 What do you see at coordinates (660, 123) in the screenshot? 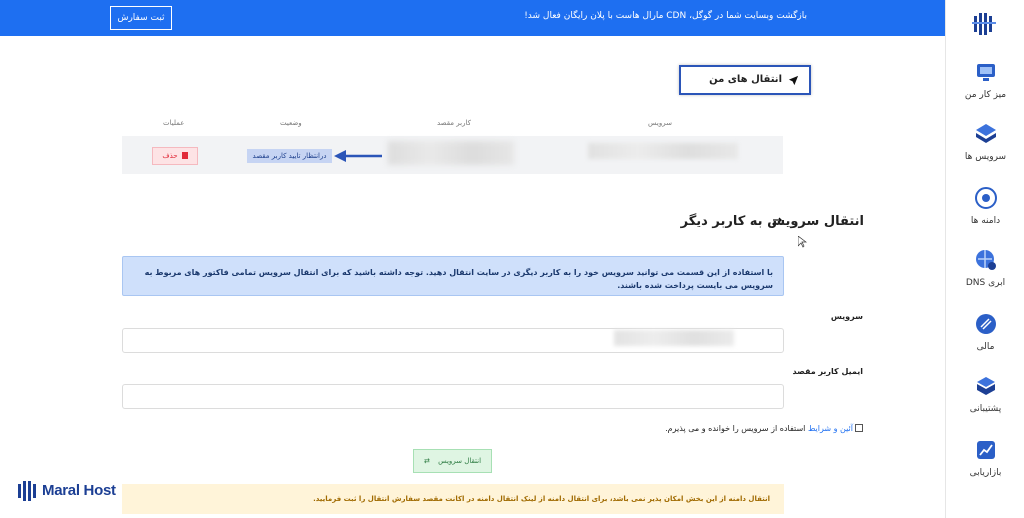
I see `column-header-service: سرویس` at bounding box center [660, 123].